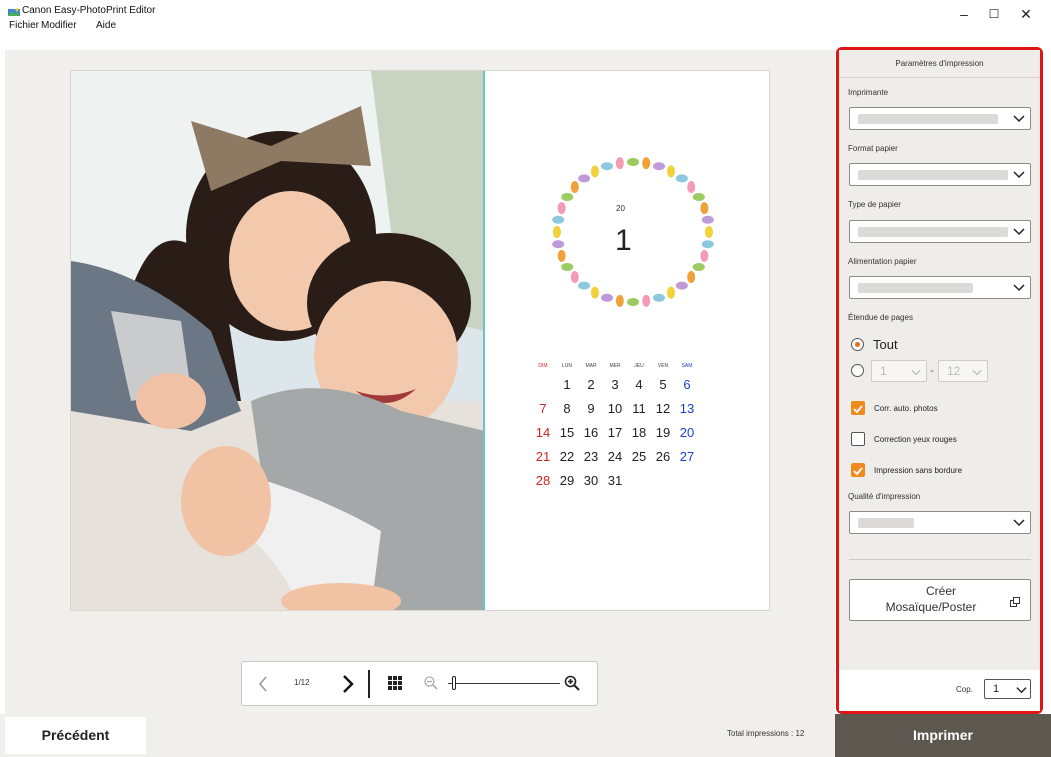  What do you see at coordinates (615, 384) in the screenshot?
I see `calendar-day: 3` at bounding box center [615, 384].